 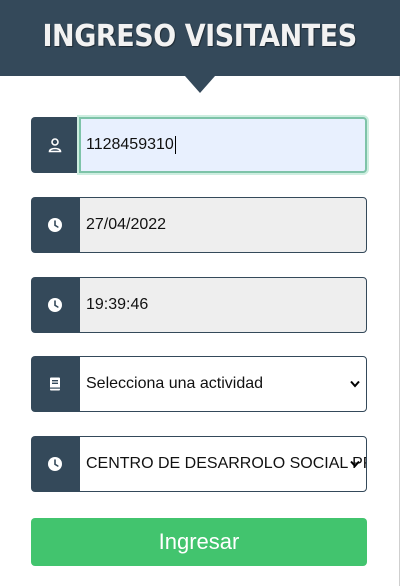 I want to click on center-select: CENTRO DE DESARROLO SOCIAL PRADO, so click(x=223, y=464).